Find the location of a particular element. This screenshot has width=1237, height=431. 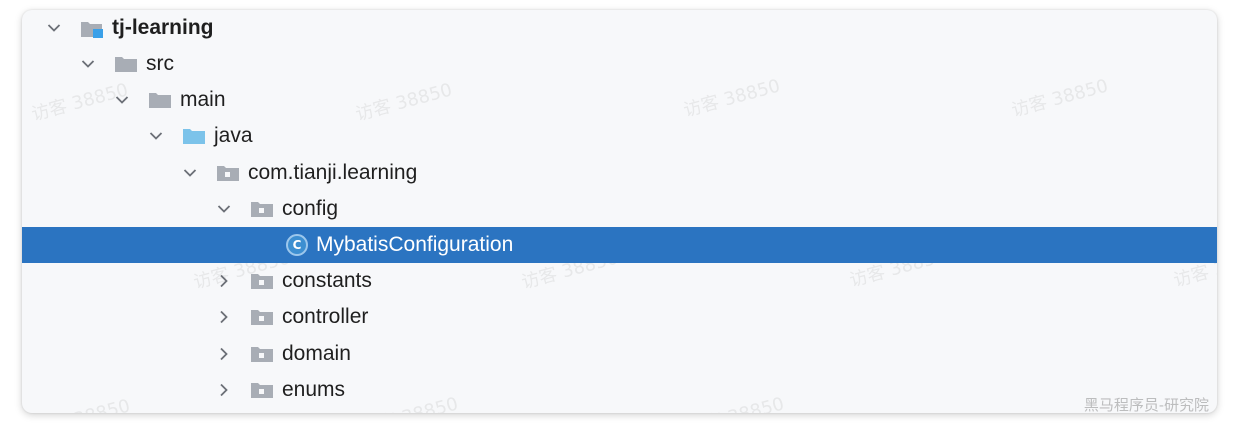

source-root-folder-icon is located at coordinates (194, 136).